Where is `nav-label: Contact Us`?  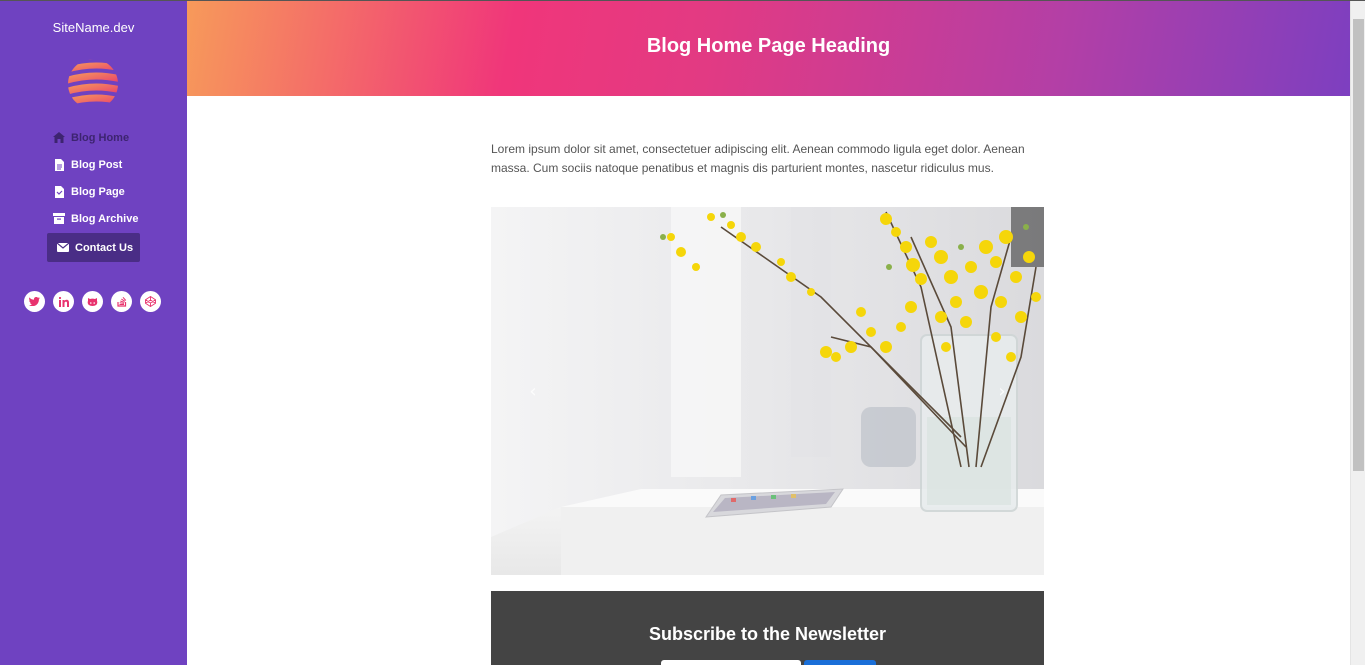
nav-label: Contact Us is located at coordinates (104, 247).